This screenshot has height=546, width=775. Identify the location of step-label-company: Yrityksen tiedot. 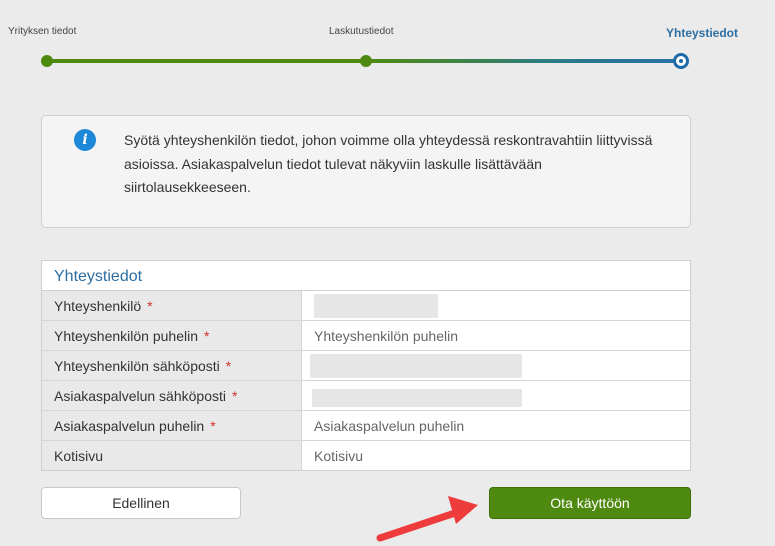
(42, 31).